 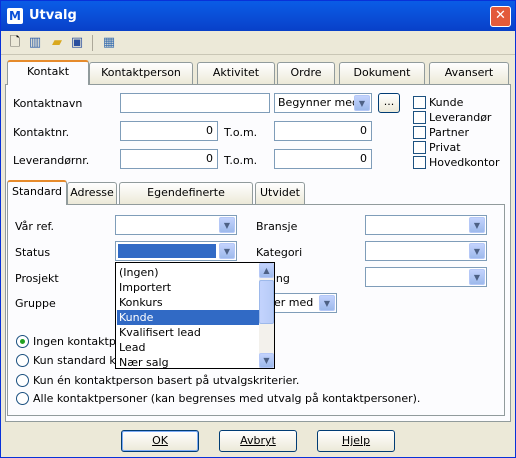 What do you see at coordinates (426, 277) in the screenshot?
I see `division-select: ▼` at bounding box center [426, 277].